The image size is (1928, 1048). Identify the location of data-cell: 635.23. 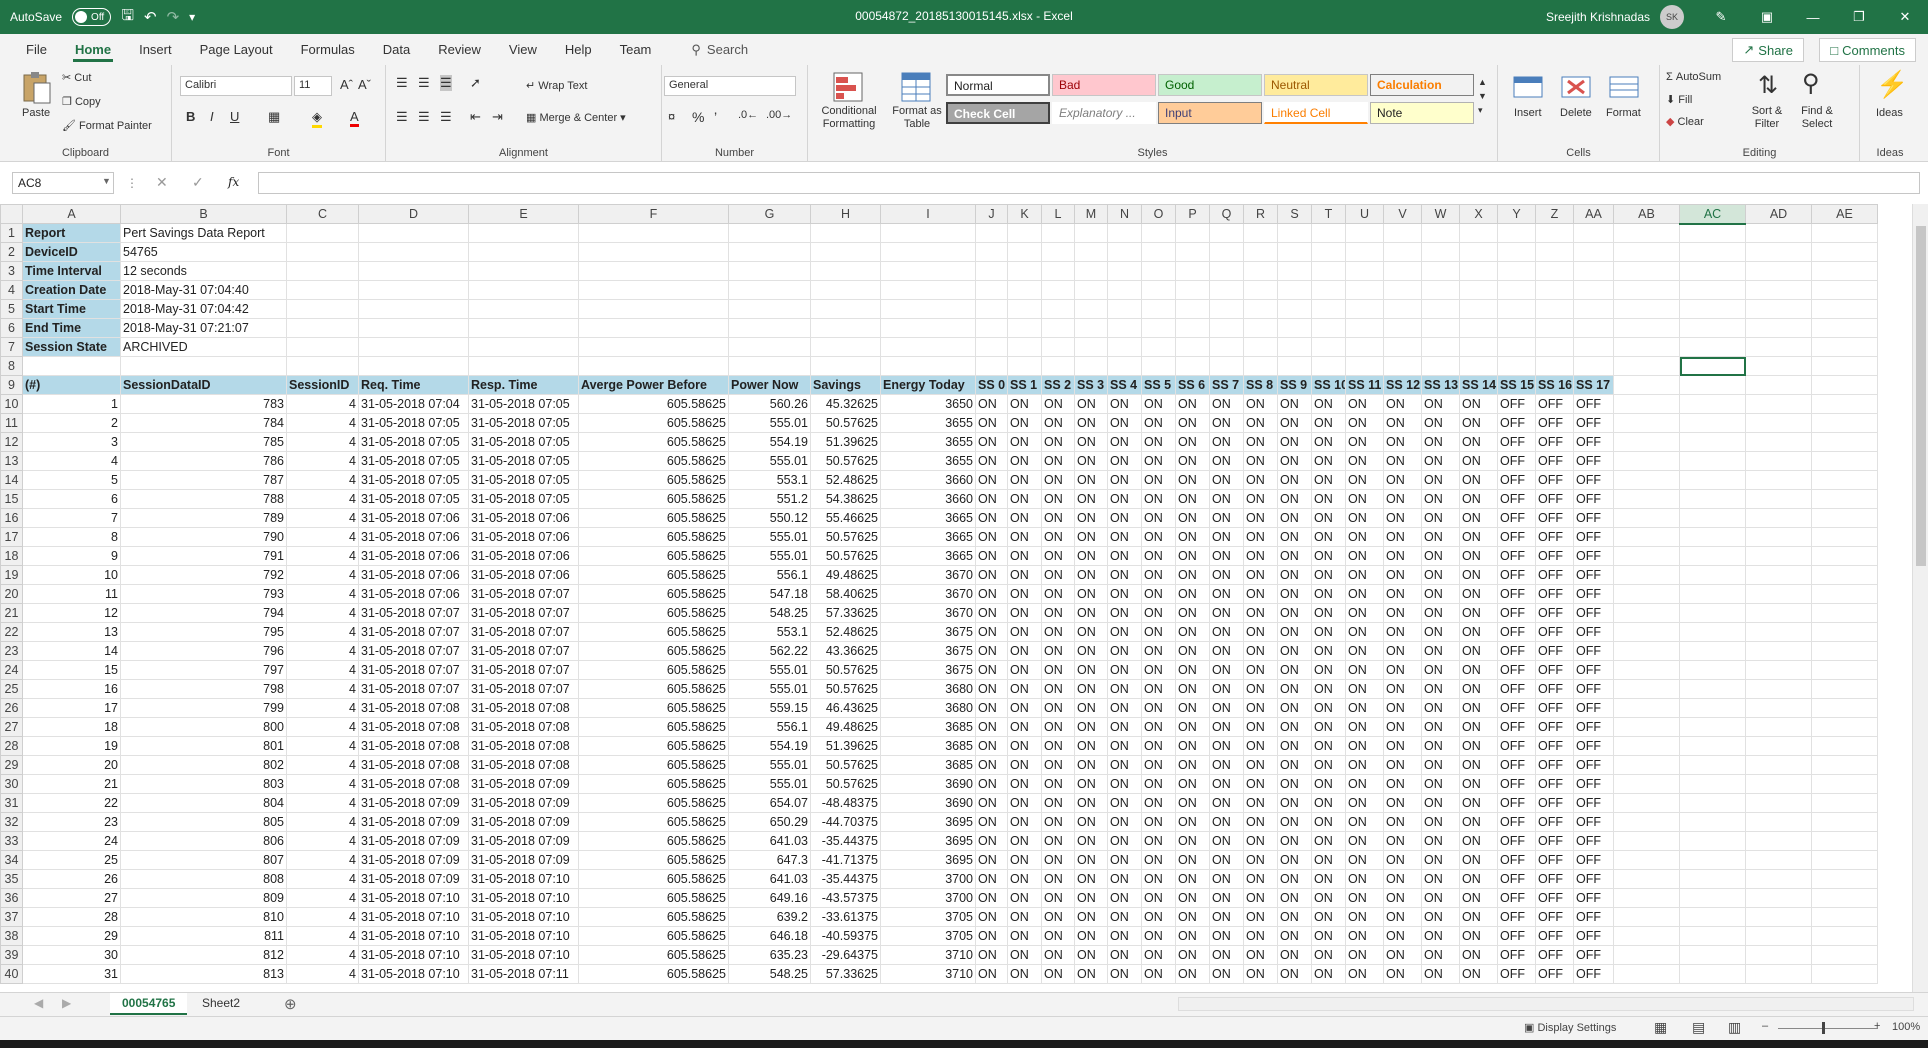
(769, 955).